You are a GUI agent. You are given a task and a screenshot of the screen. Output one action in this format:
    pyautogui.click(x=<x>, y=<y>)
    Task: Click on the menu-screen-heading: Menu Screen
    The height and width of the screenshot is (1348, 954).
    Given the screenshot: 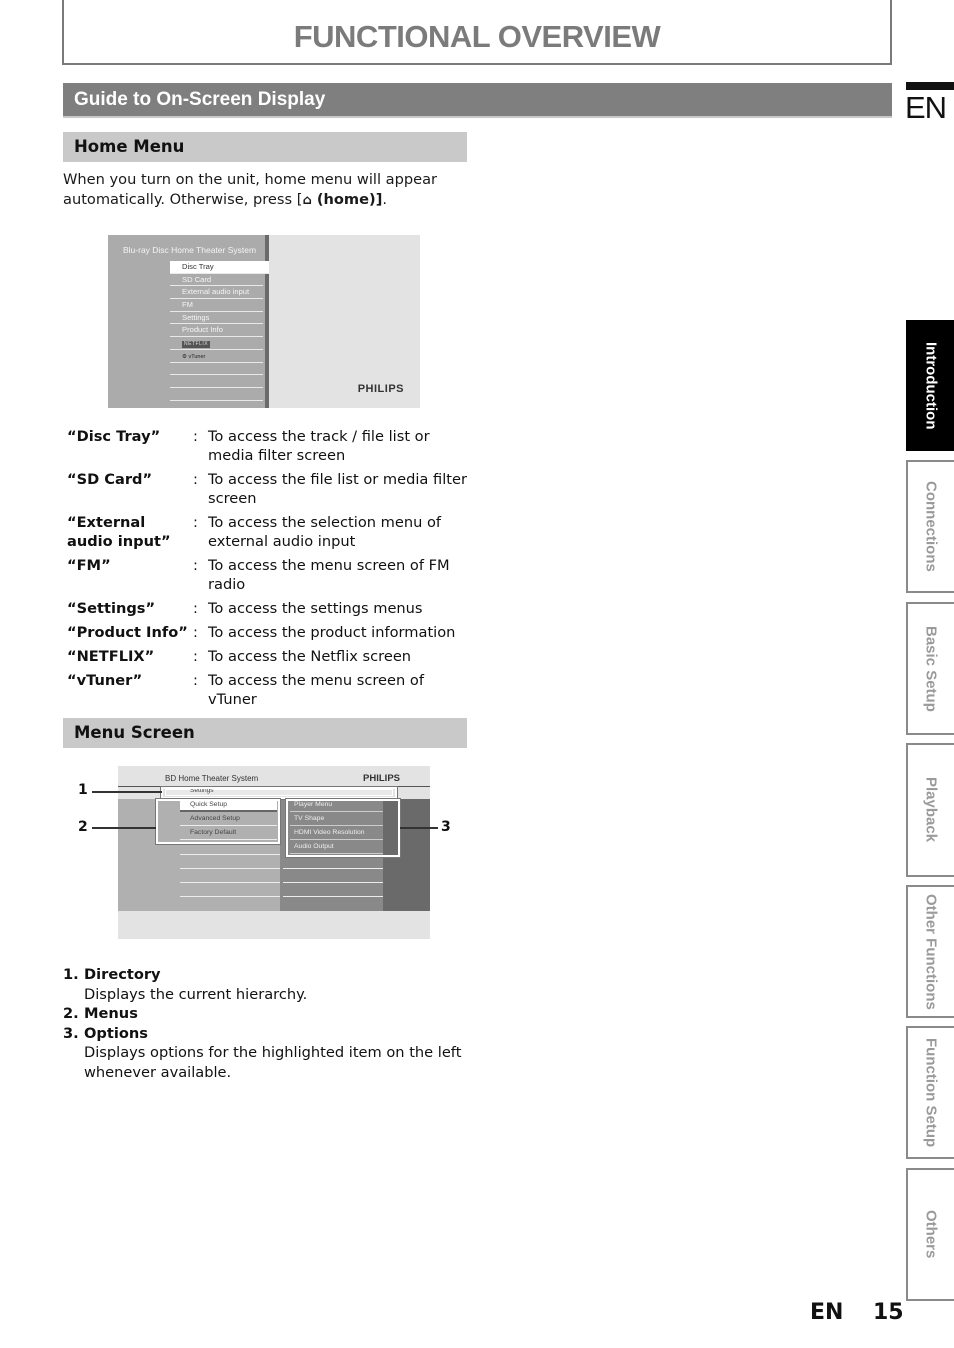 What is the action you would take?
    pyautogui.click(x=265, y=733)
    